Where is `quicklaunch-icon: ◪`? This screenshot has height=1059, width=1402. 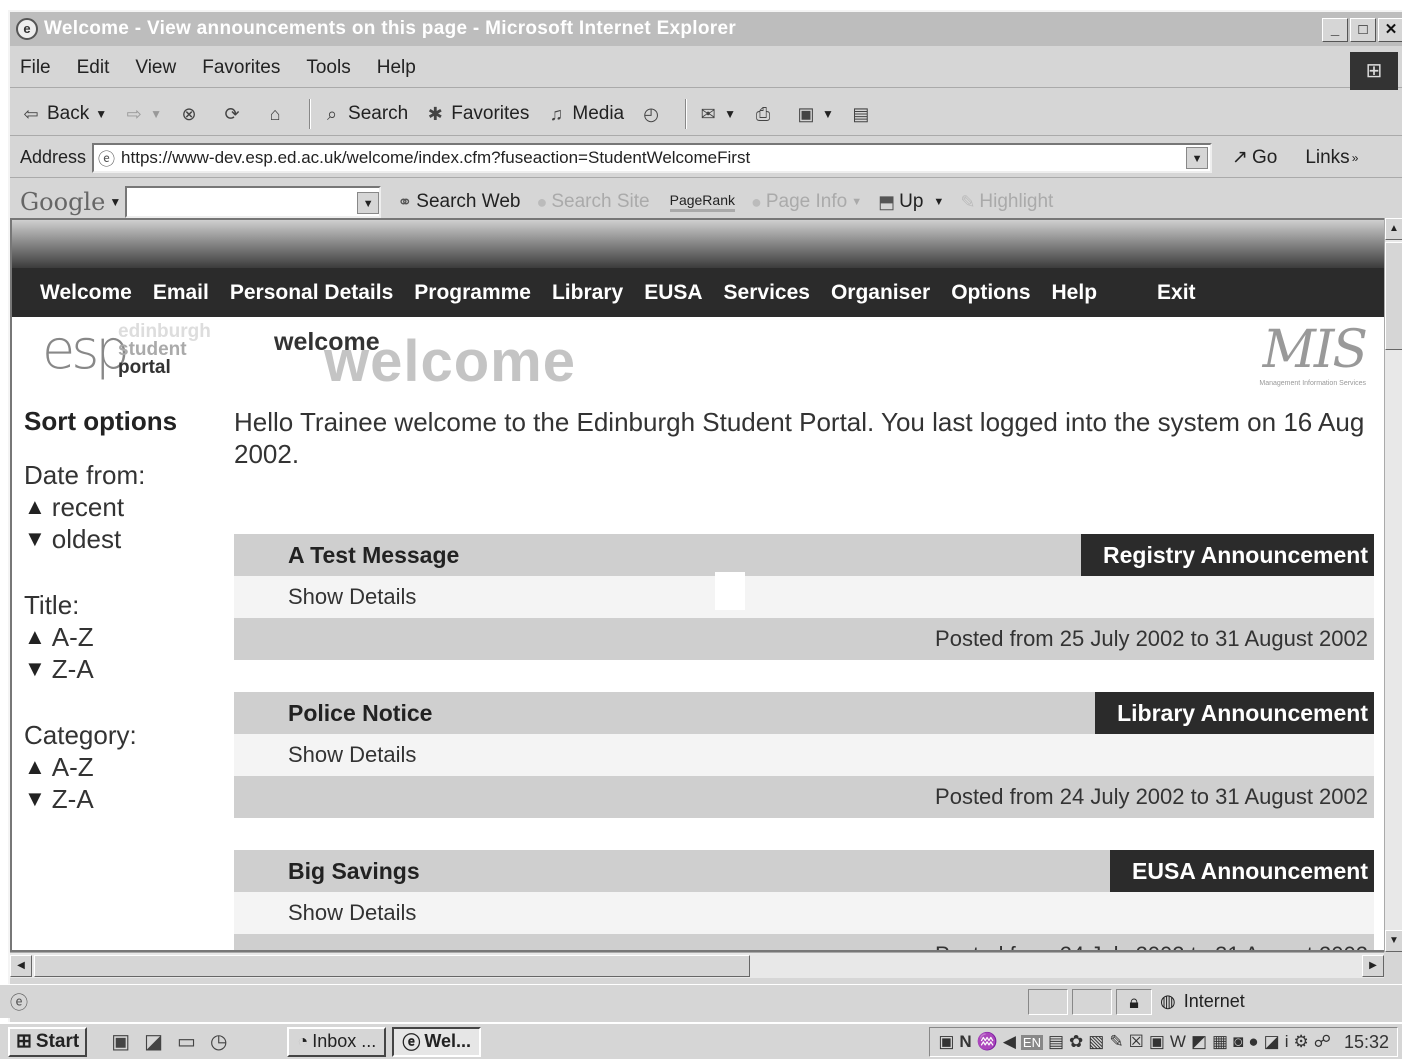
quicklaunch-icon: ◪ is located at coordinates (153, 1041).